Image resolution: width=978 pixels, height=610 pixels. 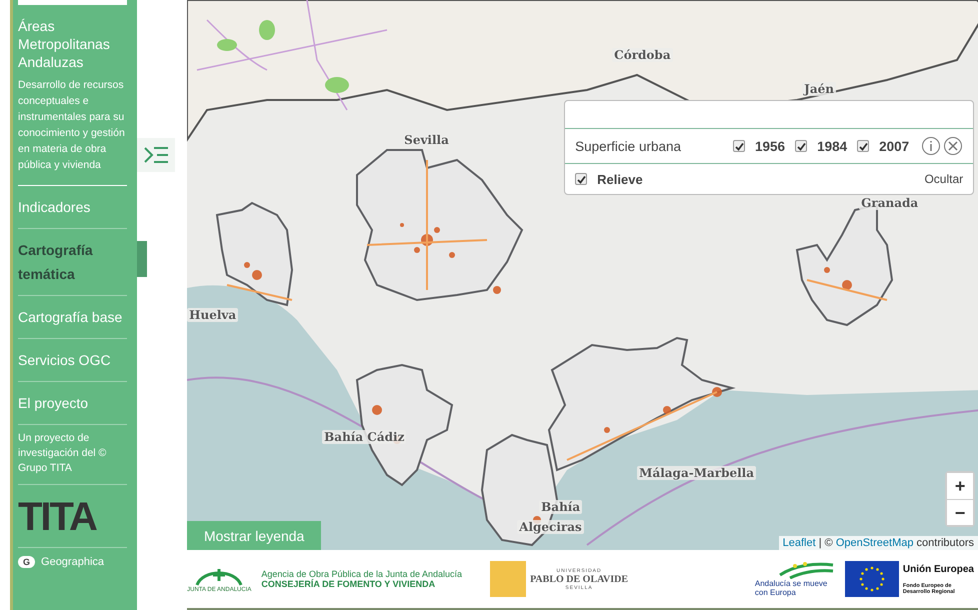 What do you see at coordinates (931, 146) in the screenshot?
I see `info-icon` at bounding box center [931, 146].